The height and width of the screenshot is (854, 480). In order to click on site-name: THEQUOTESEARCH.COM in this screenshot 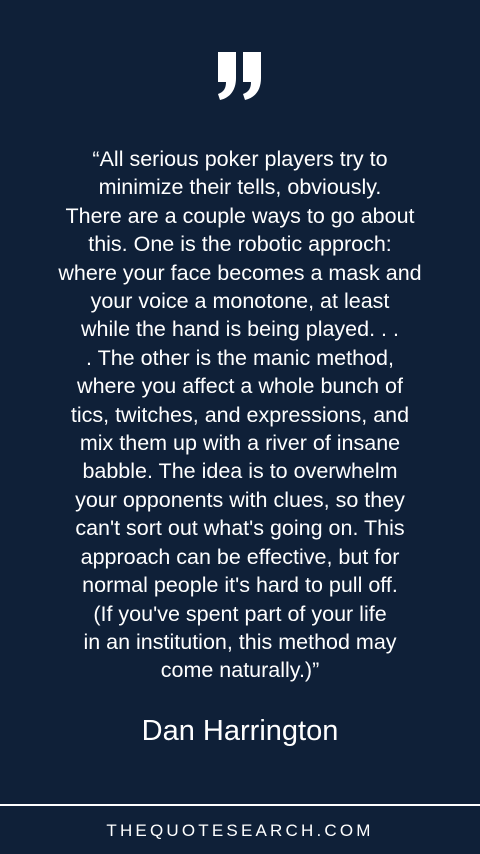, I will do `click(240, 830)`.